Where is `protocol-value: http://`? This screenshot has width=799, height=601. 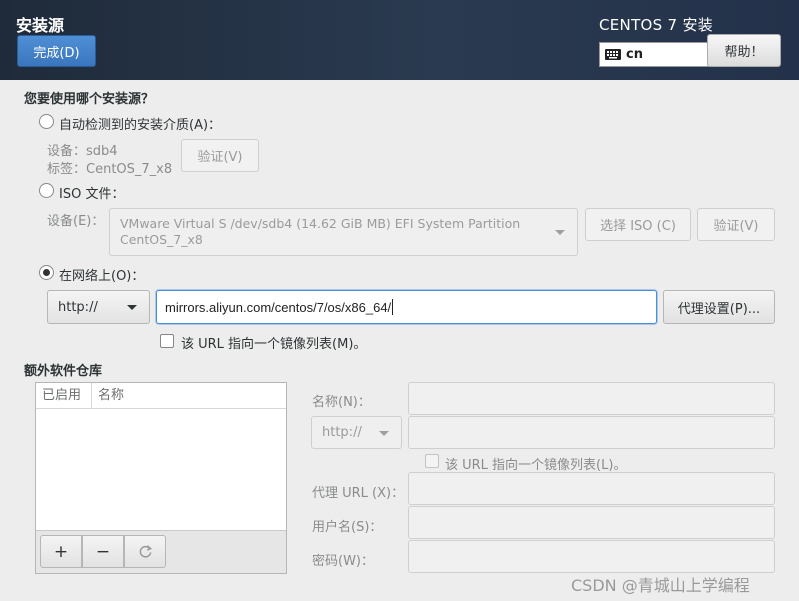
protocol-value: http:// is located at coordinates (78, 307).